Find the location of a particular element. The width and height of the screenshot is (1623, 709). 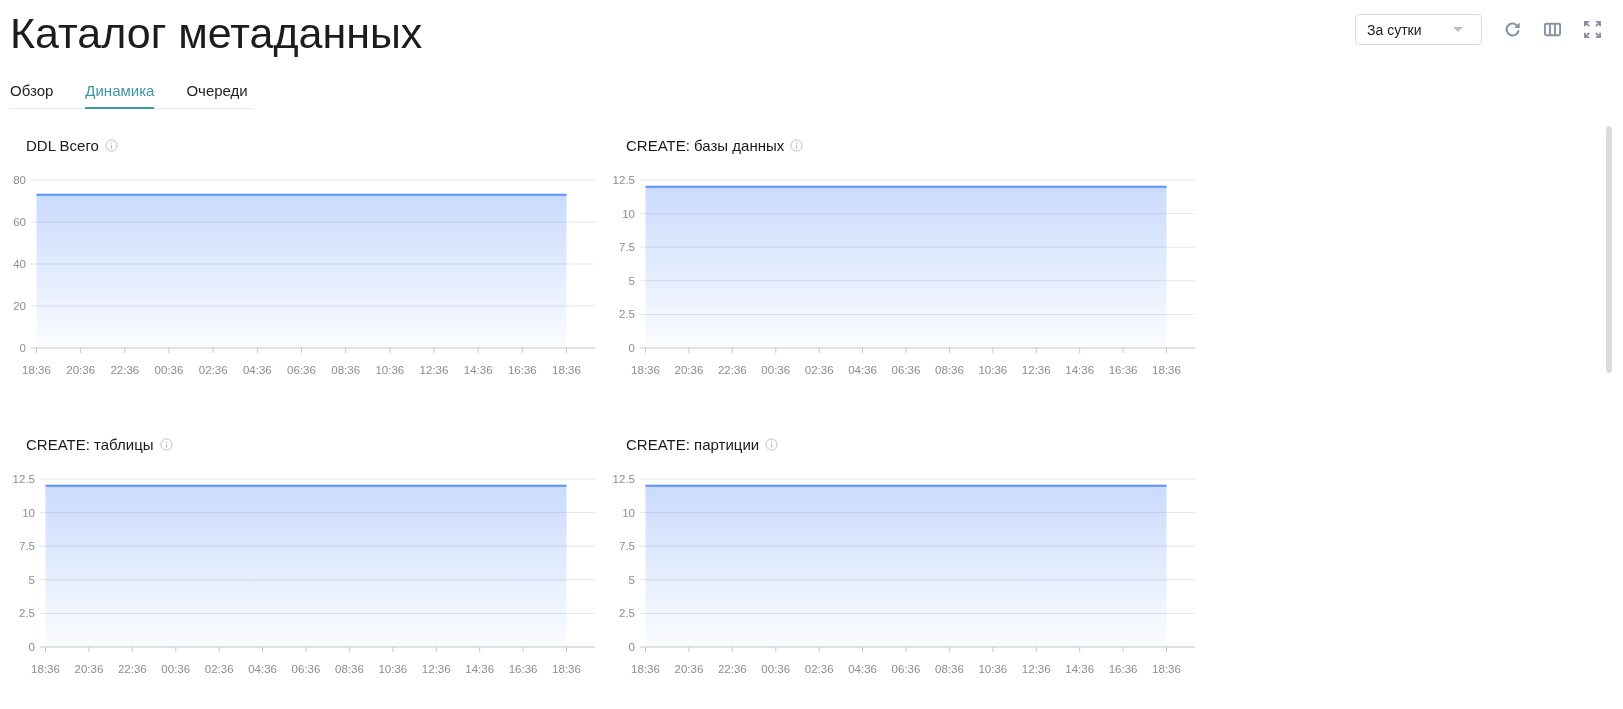

columns-icon is located at coordinates (1552, 29).